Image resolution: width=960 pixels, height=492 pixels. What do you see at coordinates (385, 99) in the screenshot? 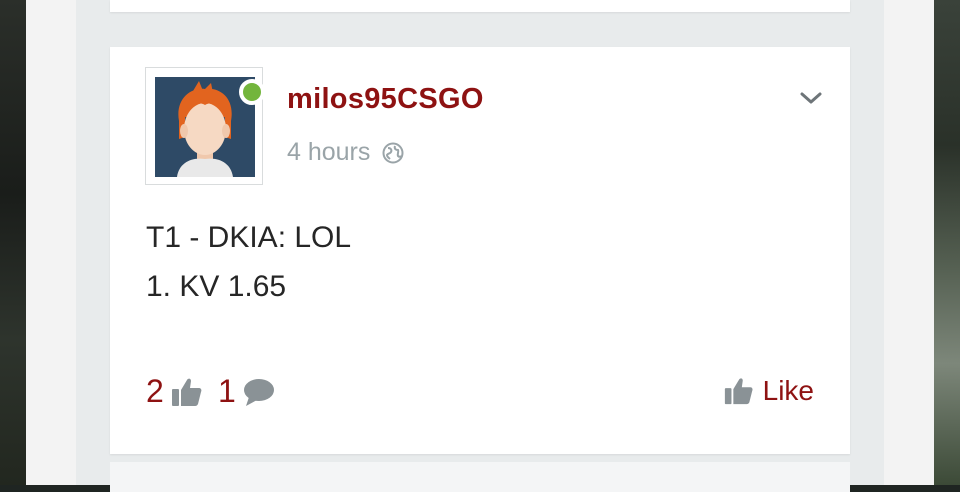
I see `post-author-name: milos95CSGO` at bounding box center [385, 99].